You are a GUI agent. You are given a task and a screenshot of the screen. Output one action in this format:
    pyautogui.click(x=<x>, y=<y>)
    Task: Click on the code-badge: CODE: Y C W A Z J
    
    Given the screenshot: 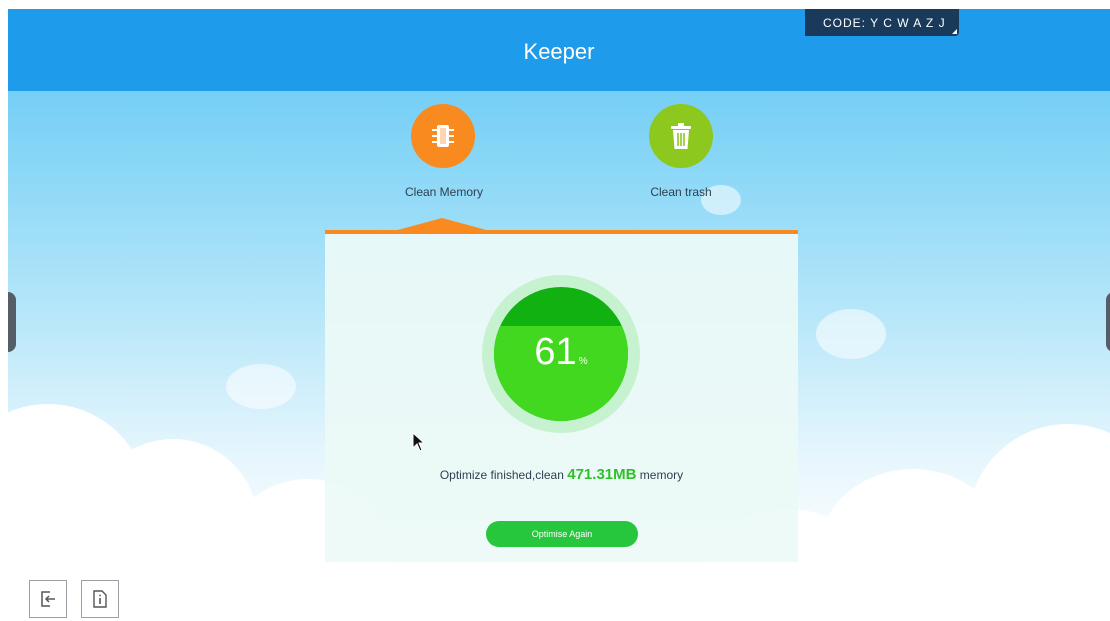 What is the action you would take?
    pyautogui.click(x=882, y=22)
    